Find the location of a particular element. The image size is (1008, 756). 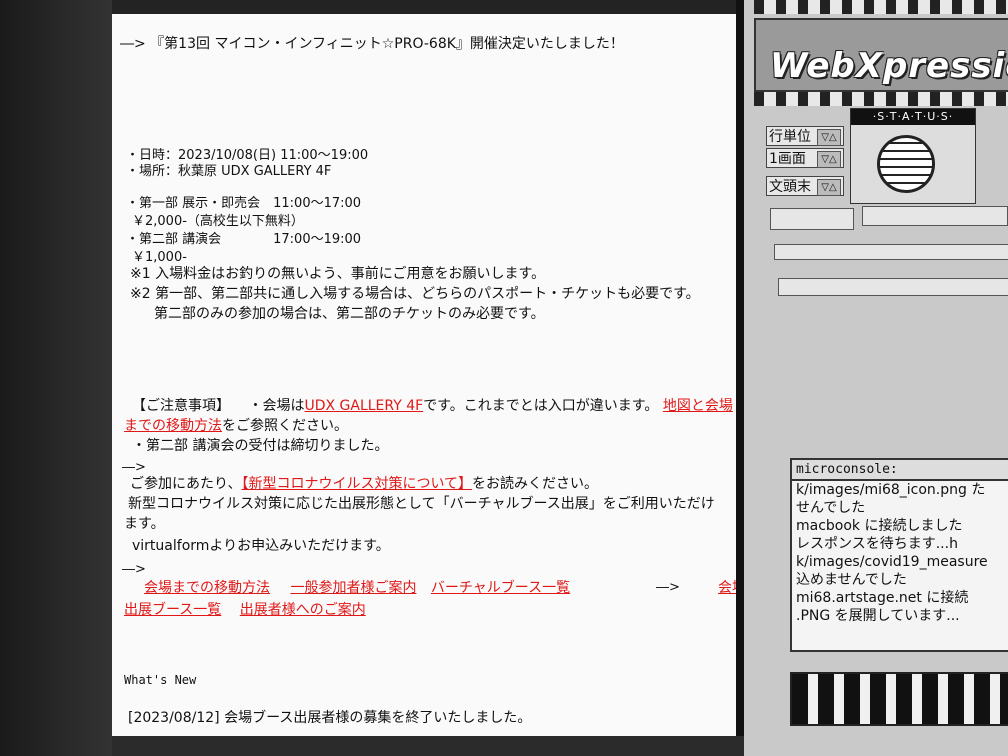

price2-line: ￥1,000- is located at coordinates (159, 257).